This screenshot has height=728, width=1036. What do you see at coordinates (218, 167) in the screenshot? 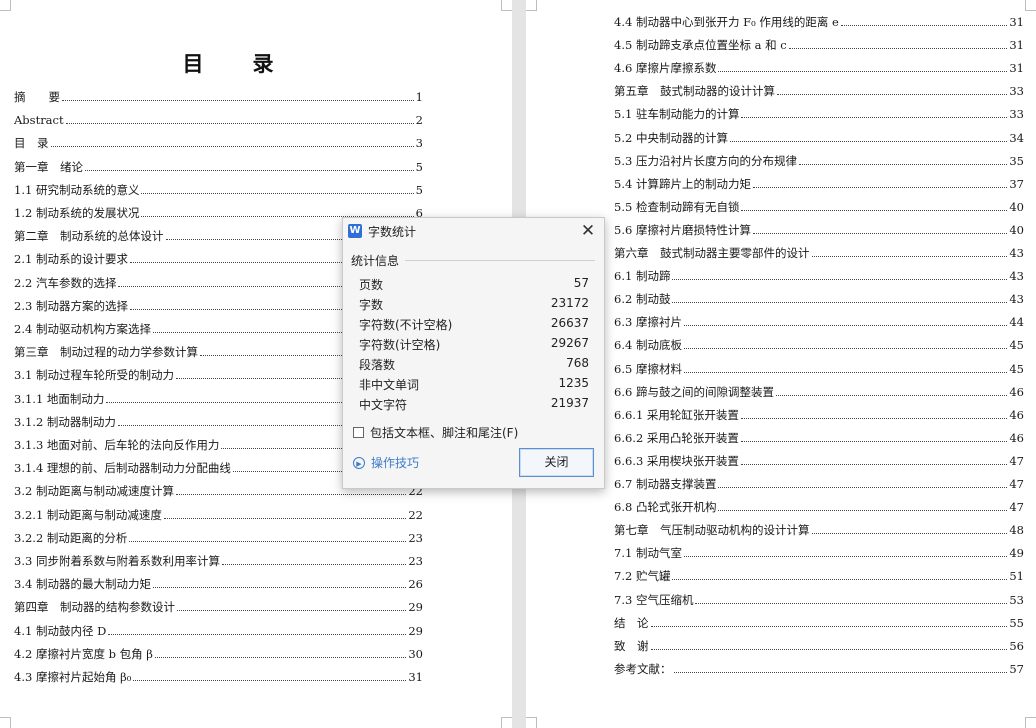
I see `toc-entry: 第一章 绪论 5` at bounding box center [218, 167].